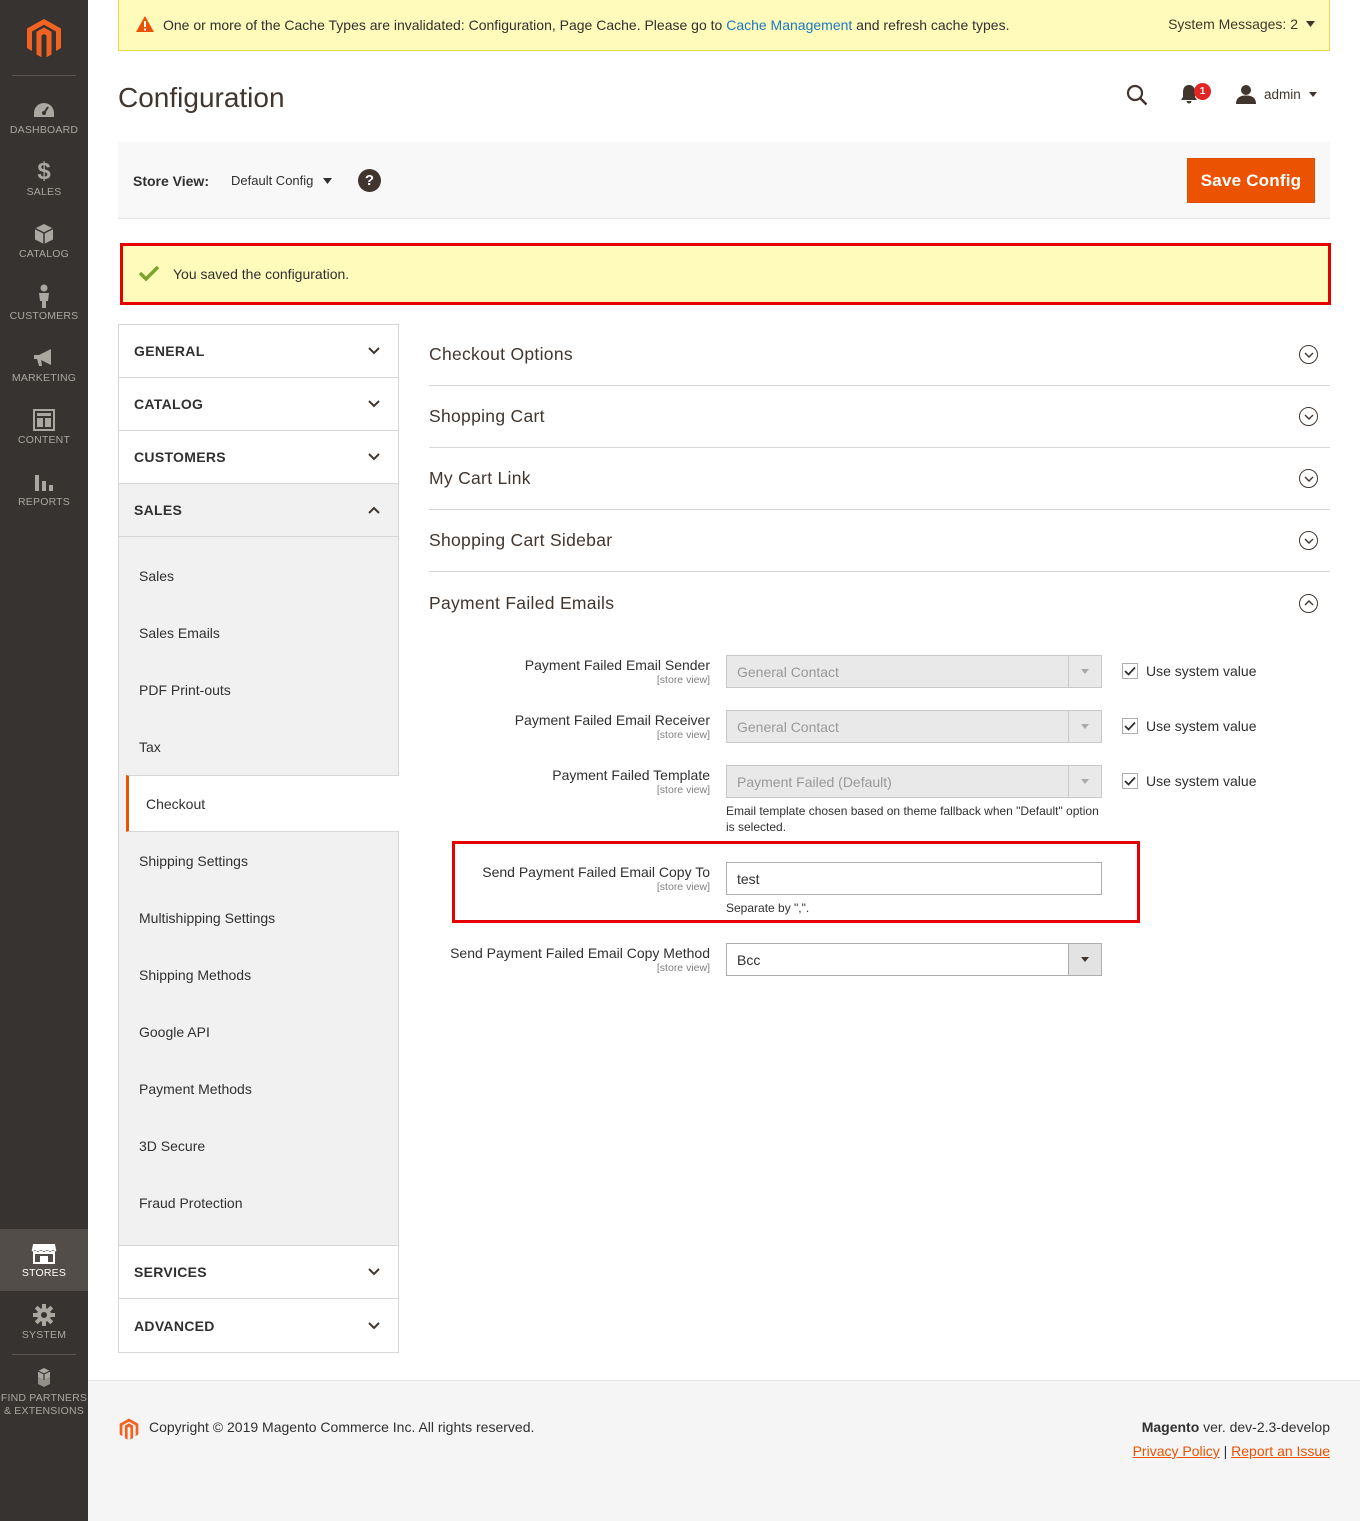 The image size is (1360, 1521). Describe the element at coordinates (44, 427) in the screenshot. I see `nav-content: CONTENT` at that location.